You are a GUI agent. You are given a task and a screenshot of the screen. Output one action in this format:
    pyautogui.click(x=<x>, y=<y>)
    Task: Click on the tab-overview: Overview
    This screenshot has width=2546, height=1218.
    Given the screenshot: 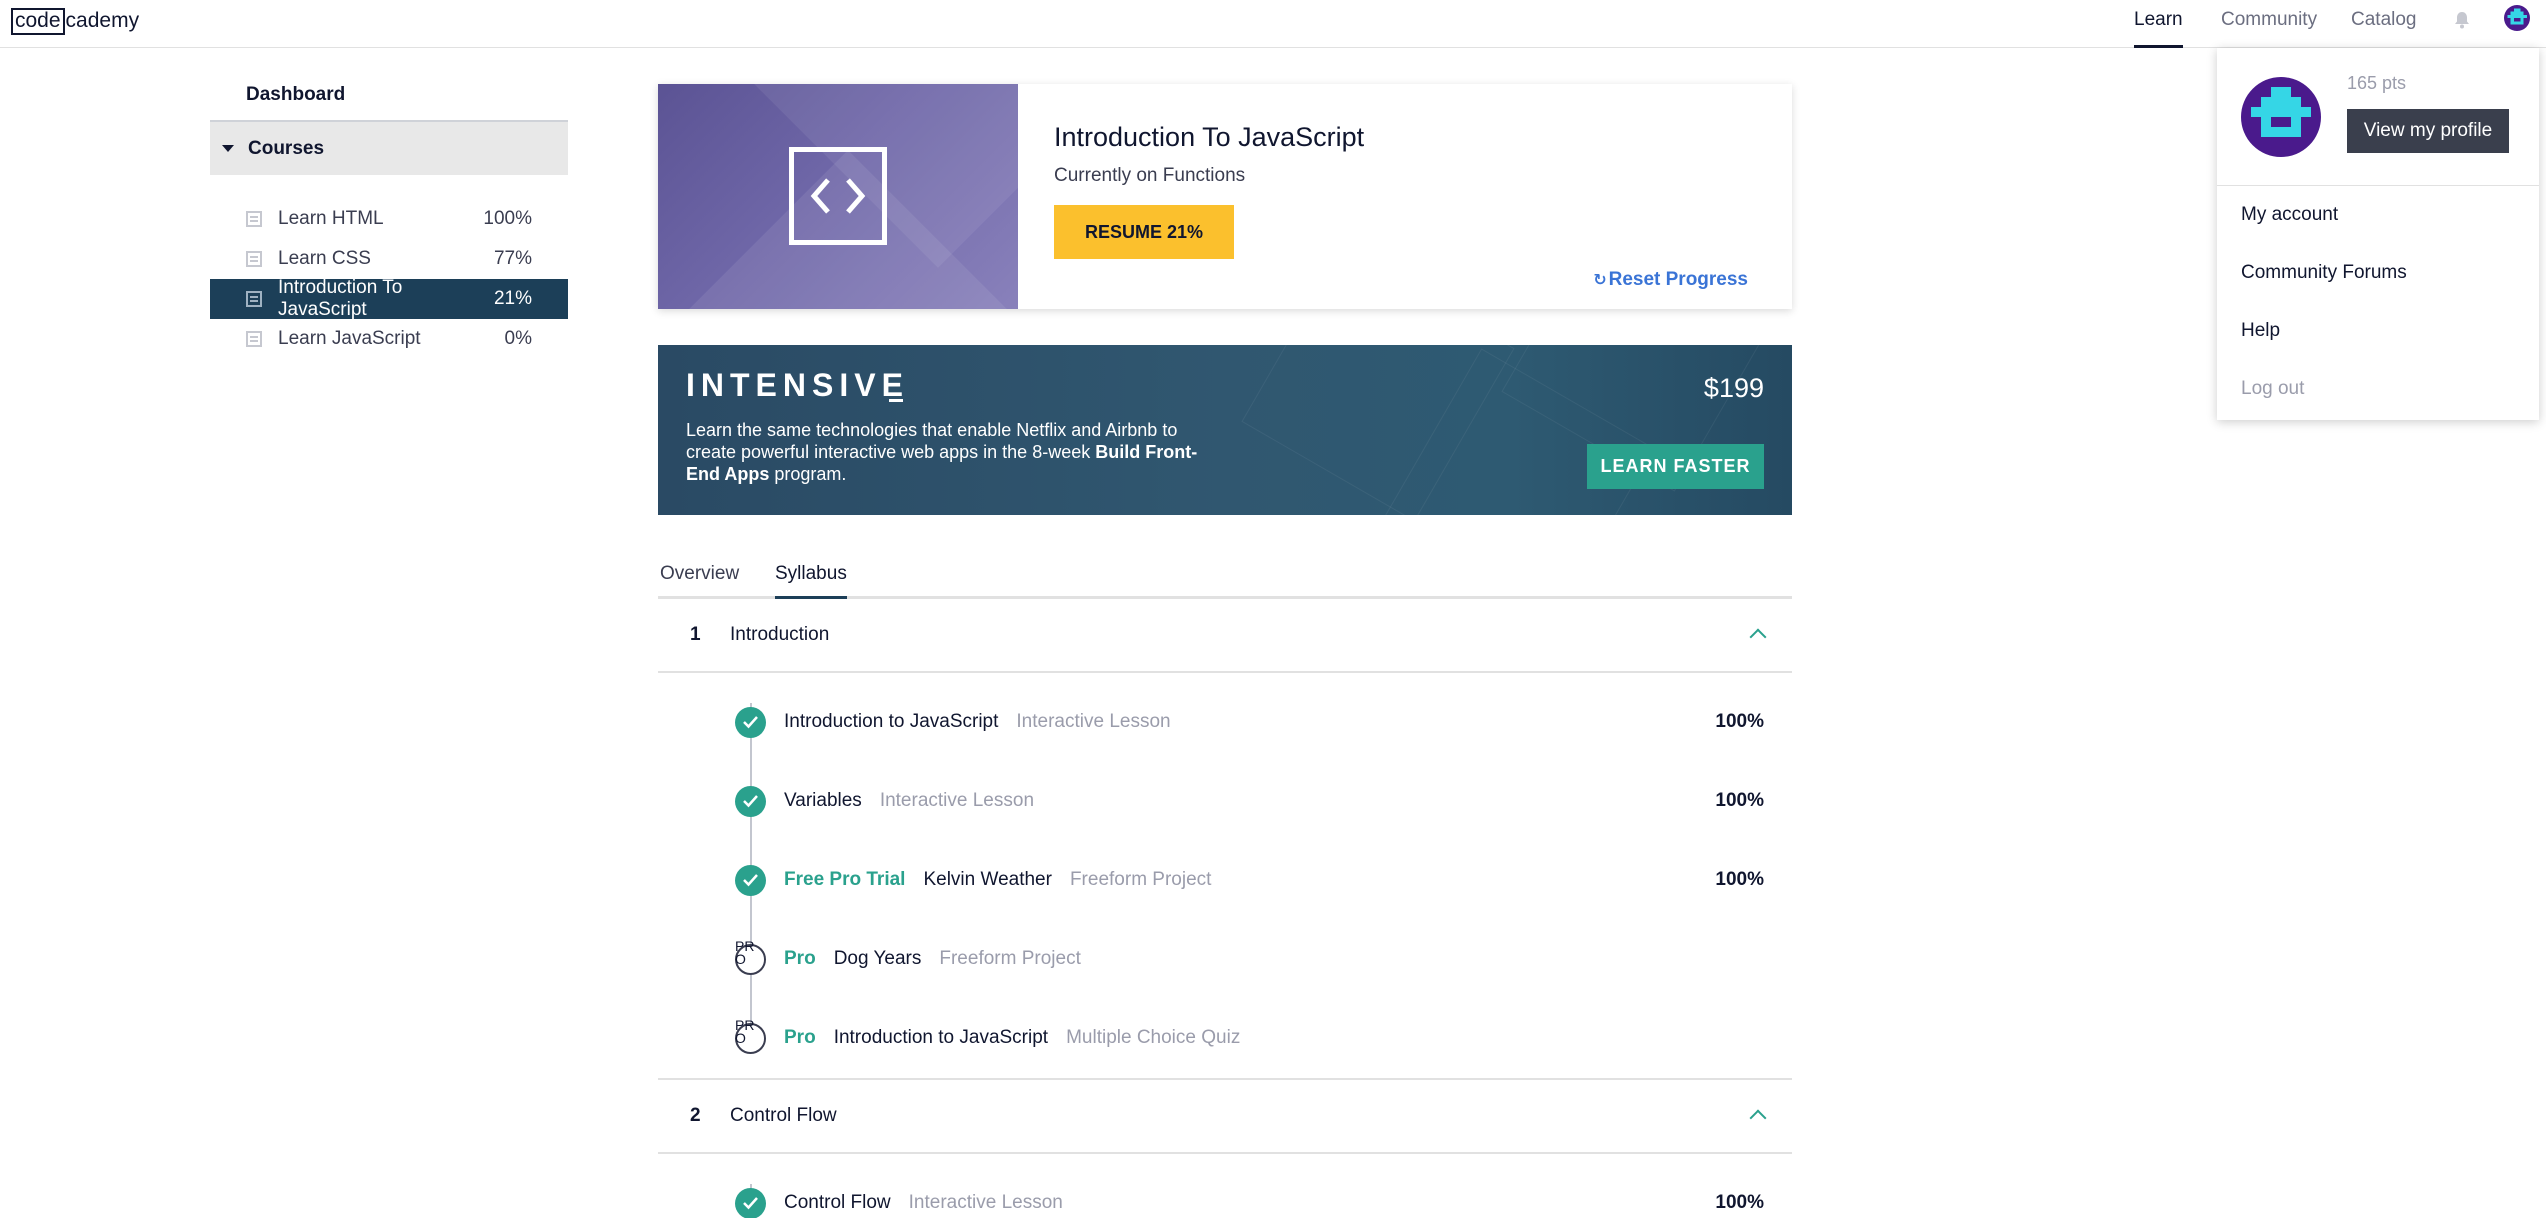 What is the action you would take?
    pyautogui.click(x=699, y=581)
    